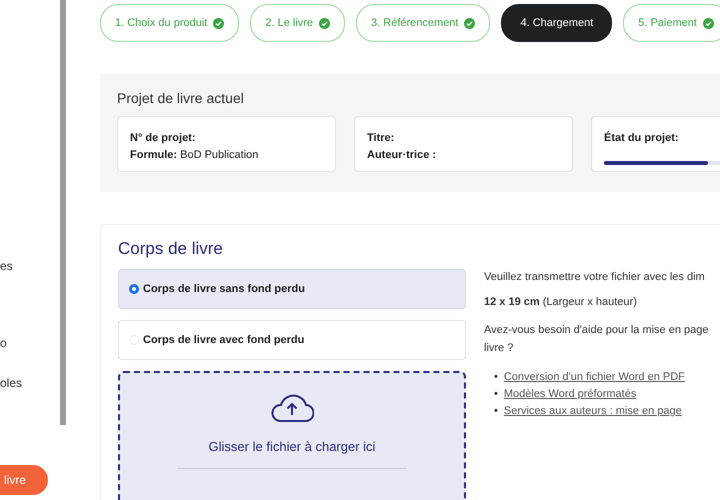 The height and width of the screenshot is (500, 720). Describe the element at coordinates (171, 249) in the screenshot. I see `section-title: Corps de livre` at that location.